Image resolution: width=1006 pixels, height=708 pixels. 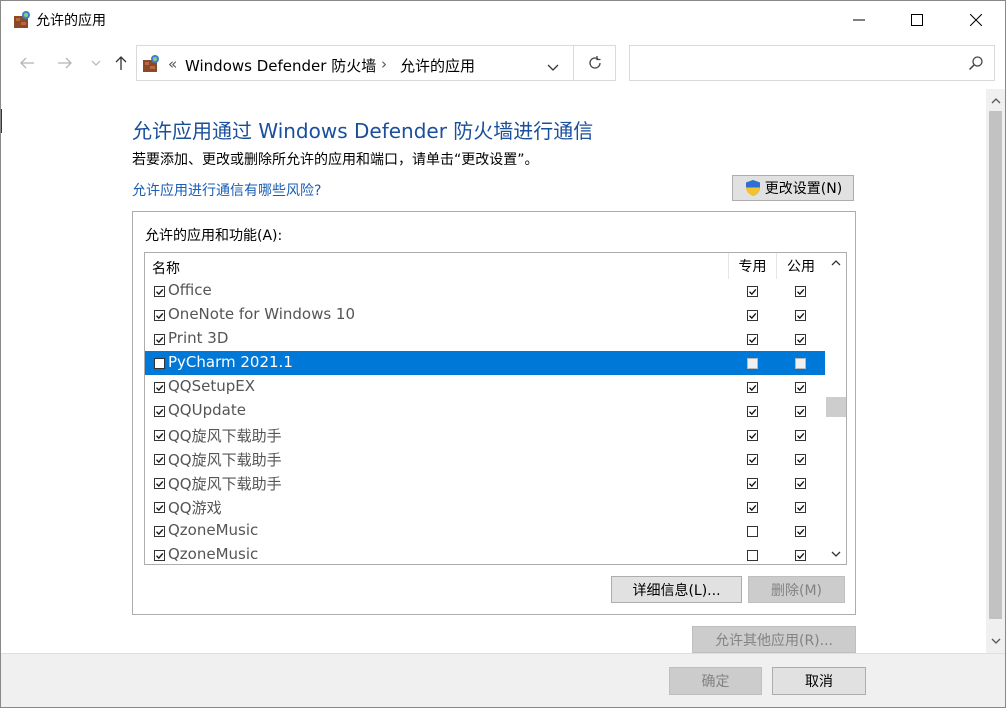 What do you see at coordinates (819, 681) in the screenshot?
I see `cancel-button: 取消` at bounding box center [819, 681].